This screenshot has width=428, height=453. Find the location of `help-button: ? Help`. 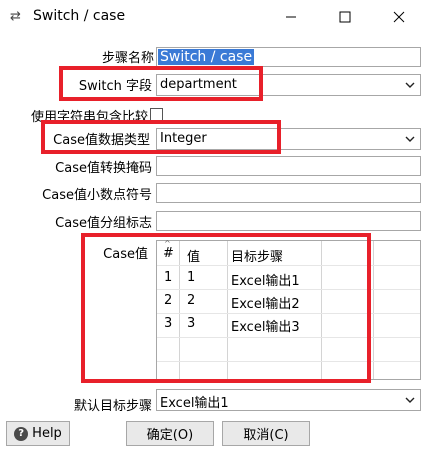

help-button: ? Help is located at coordinates (38, 433).